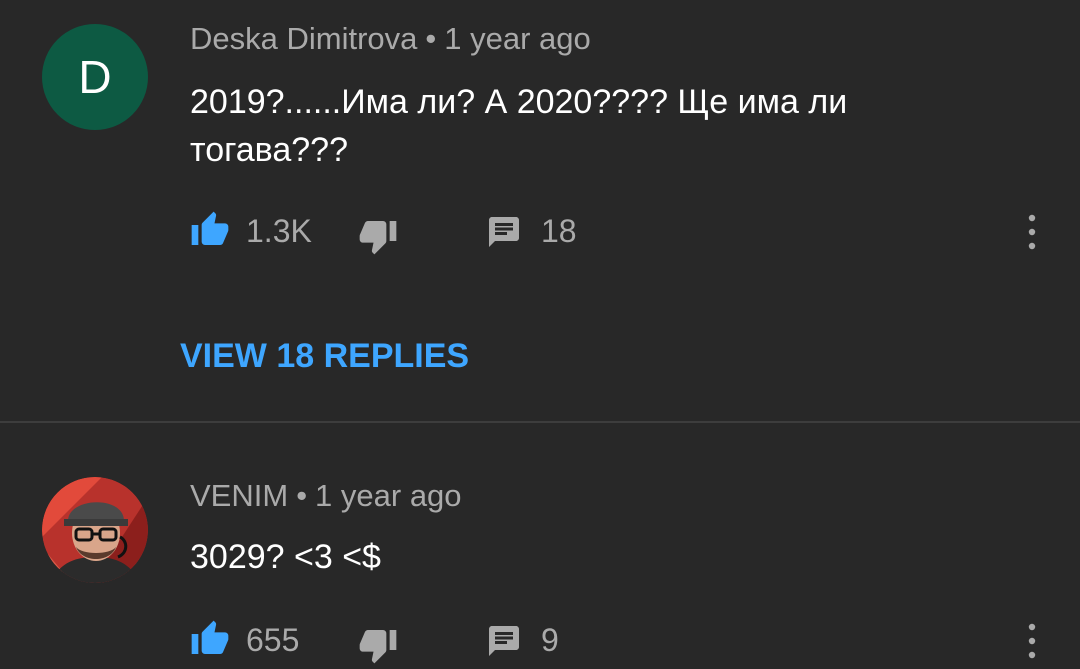 The height and width of the screenshot is (669, 1080). I want to click on comment-meta: Deska Dimitrova • 1 year ago, so click(390, 39).